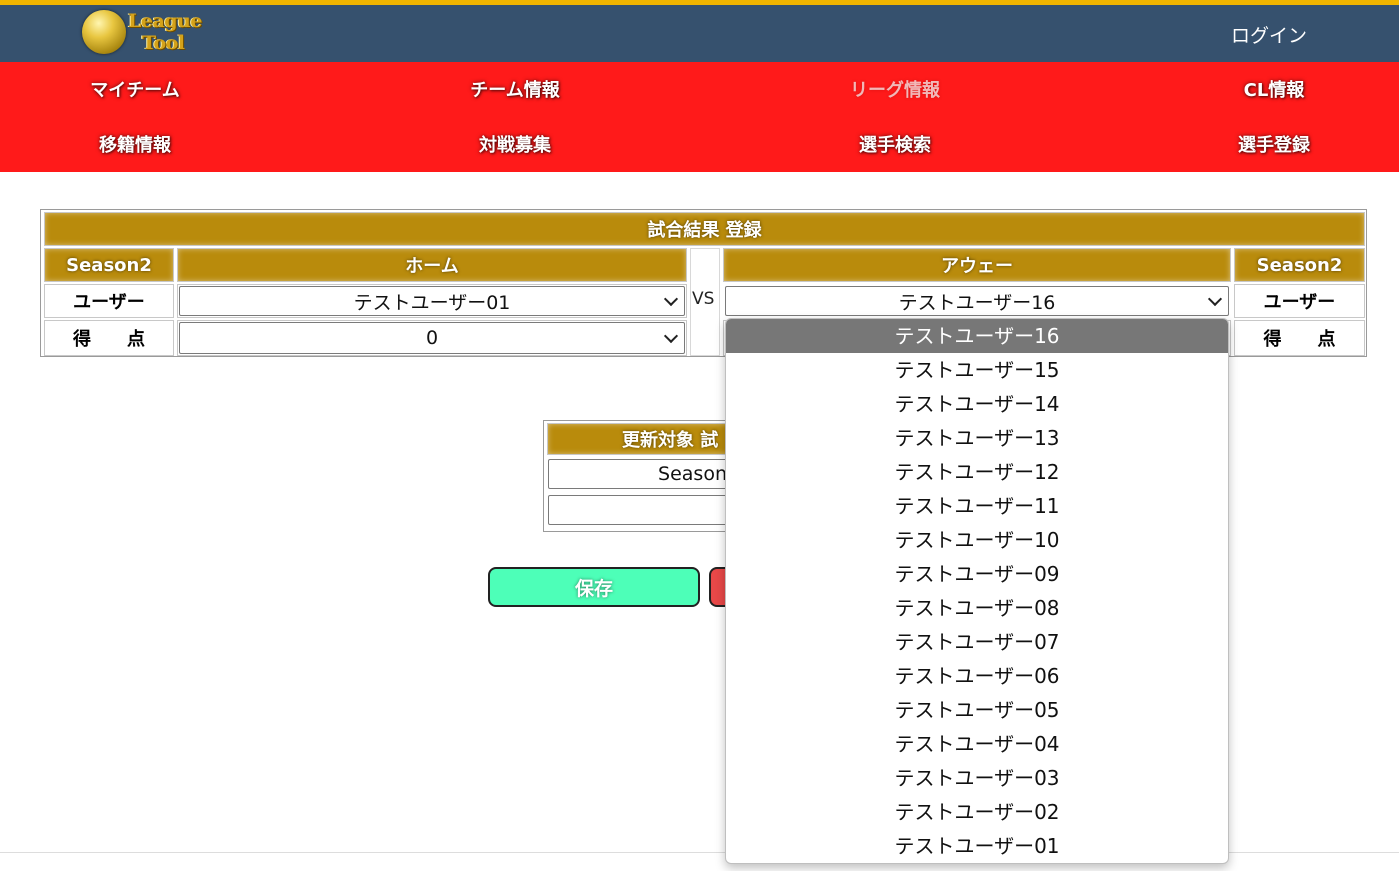 This screenshot has height=871, width=1399. Describe the element at coordinates (977, 812) in the screenshot. I see `dropdown-option: テストユーザー02` at that location.